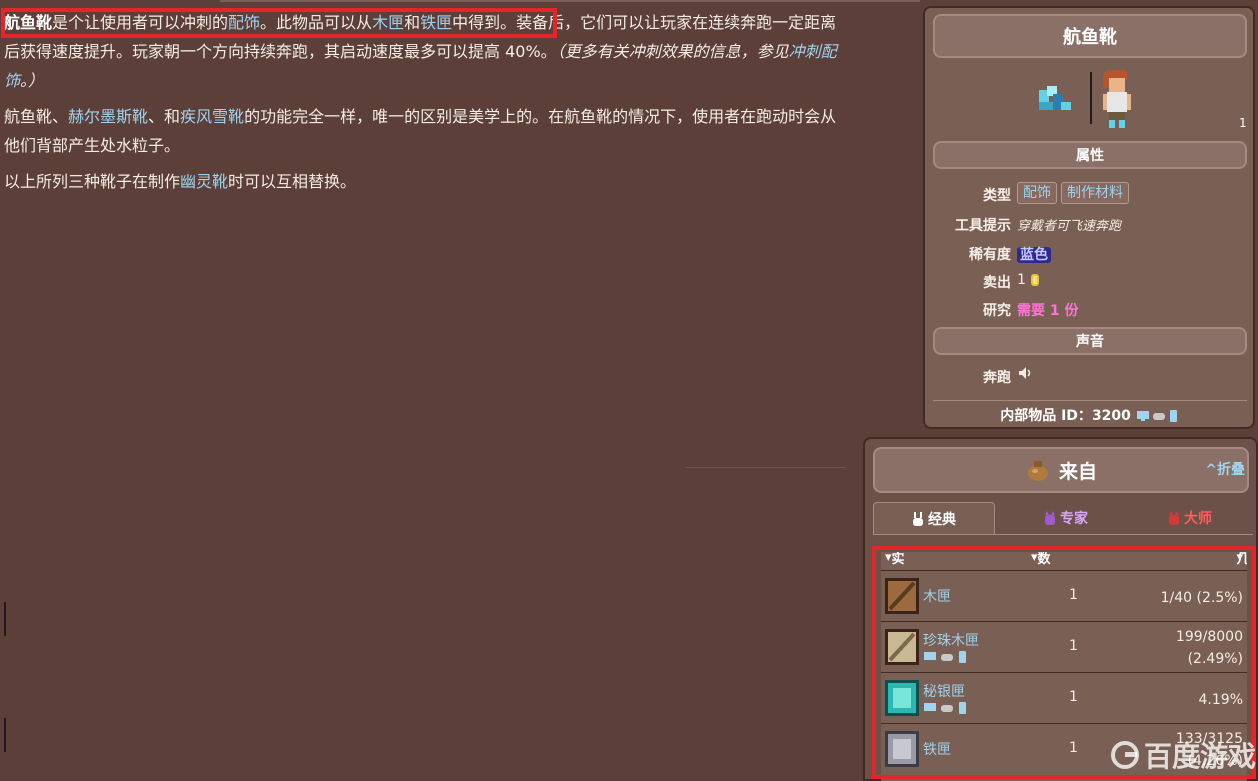 The width and height of the screenshot is (1258, 781). Describe the element at coordinates (1090, 155) in the screenshot. I see `section-header-properties: 属性` at that location.